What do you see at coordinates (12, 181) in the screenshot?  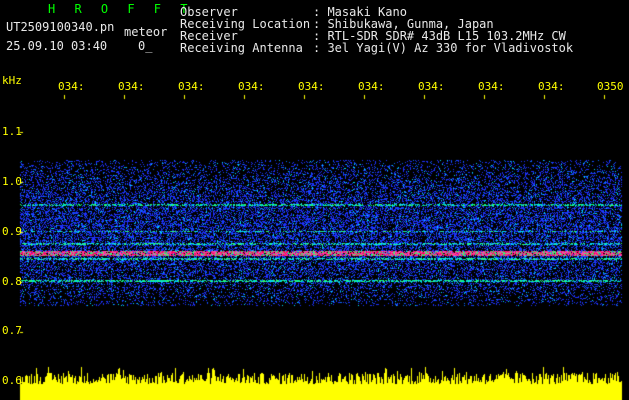 I see `y-tick-label: 1.0` at bounding box center [12, 181].